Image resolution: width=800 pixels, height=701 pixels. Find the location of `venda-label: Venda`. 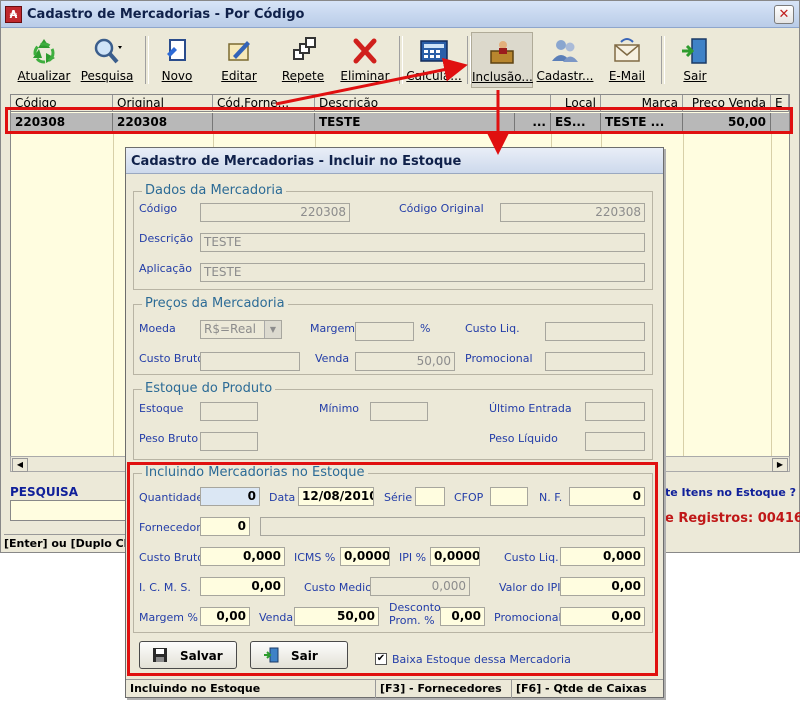

venda-label: Venda is located at coordinates (332, 358).